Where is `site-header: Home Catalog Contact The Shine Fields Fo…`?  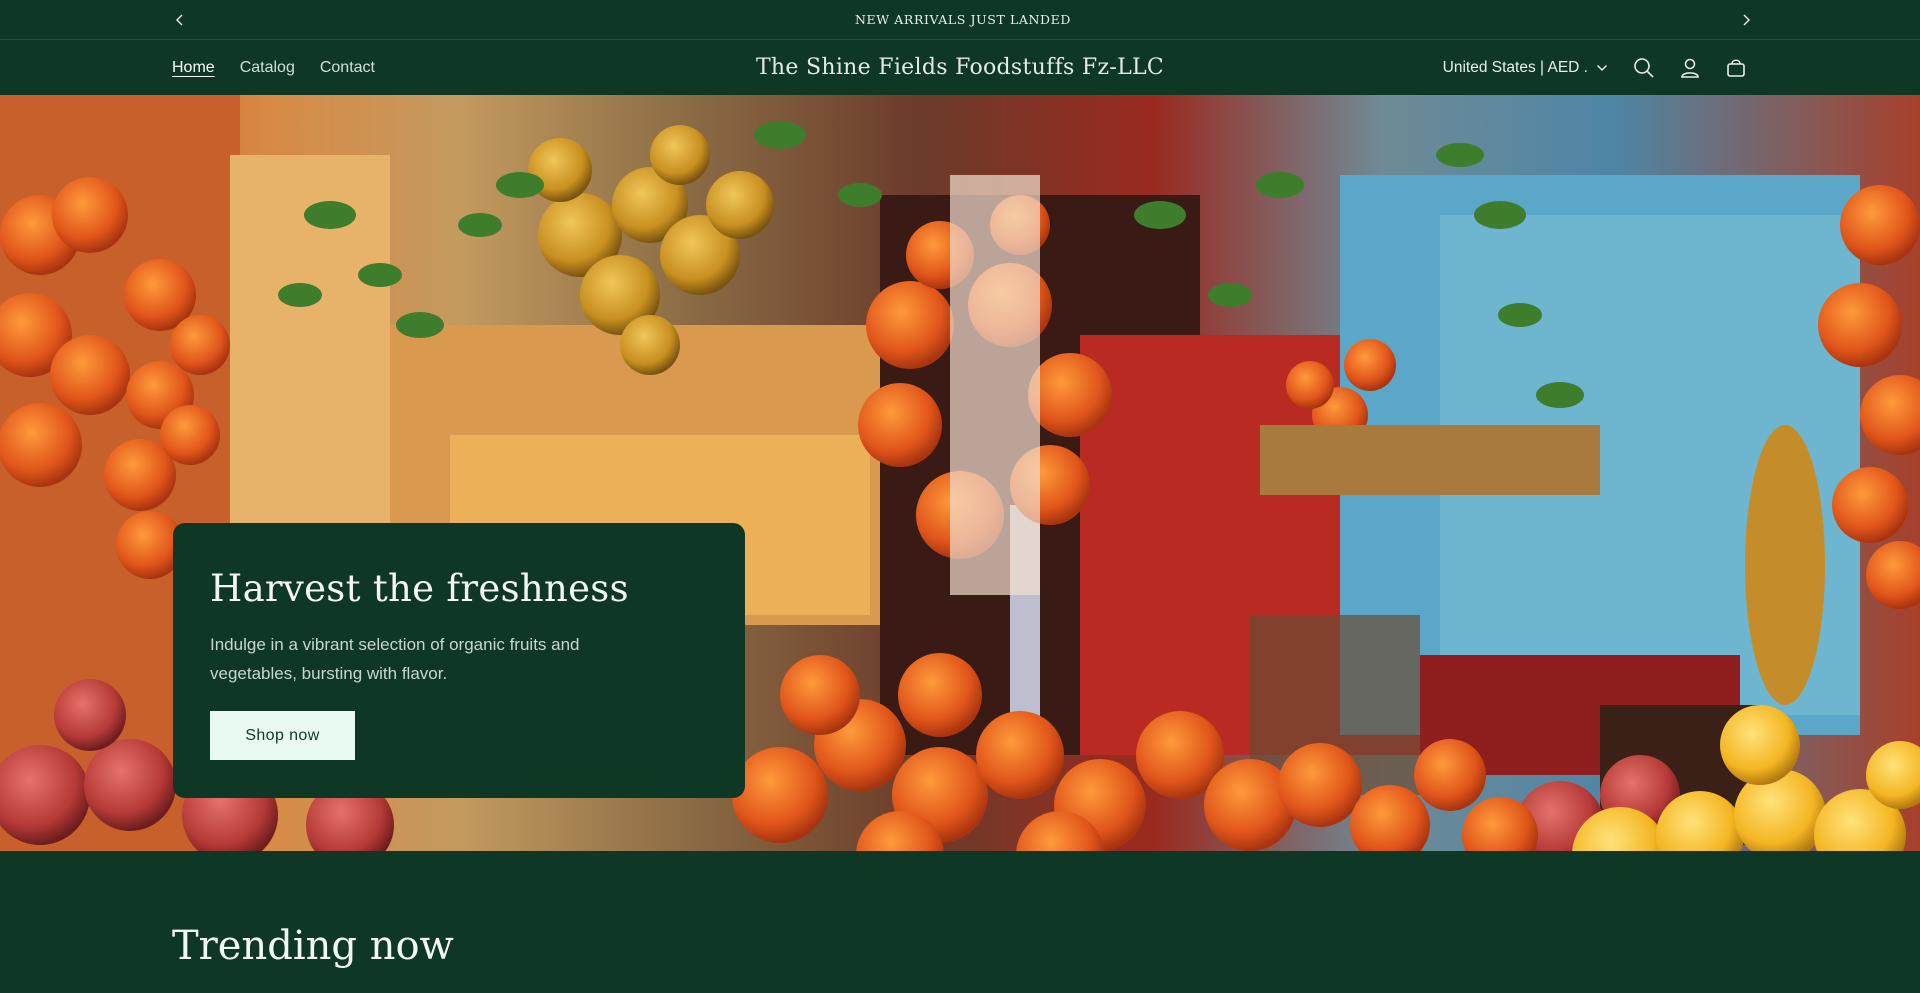
site-header: Home Catalog Contact The Shine Fields Fo… is located at coordinates (960, 67).